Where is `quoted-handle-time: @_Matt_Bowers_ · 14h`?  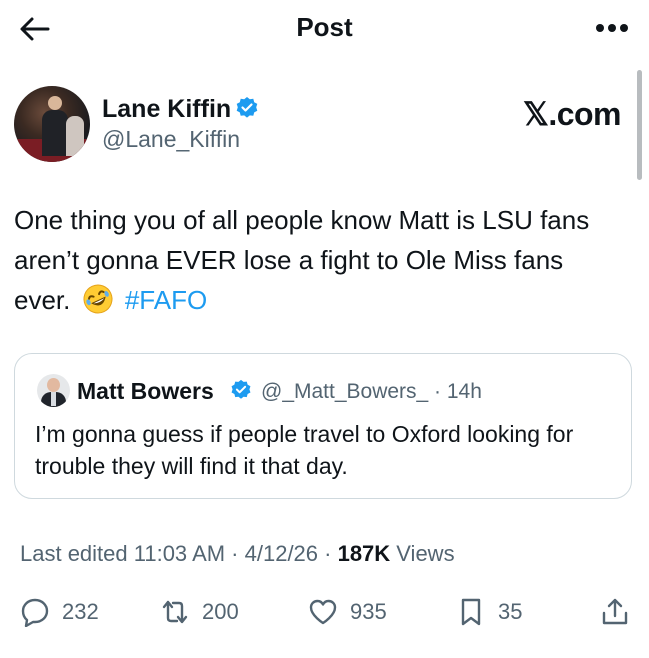
quoted-handle-time: @_Matt_Bowers_ · 14h is located at coordinates (371, 392).